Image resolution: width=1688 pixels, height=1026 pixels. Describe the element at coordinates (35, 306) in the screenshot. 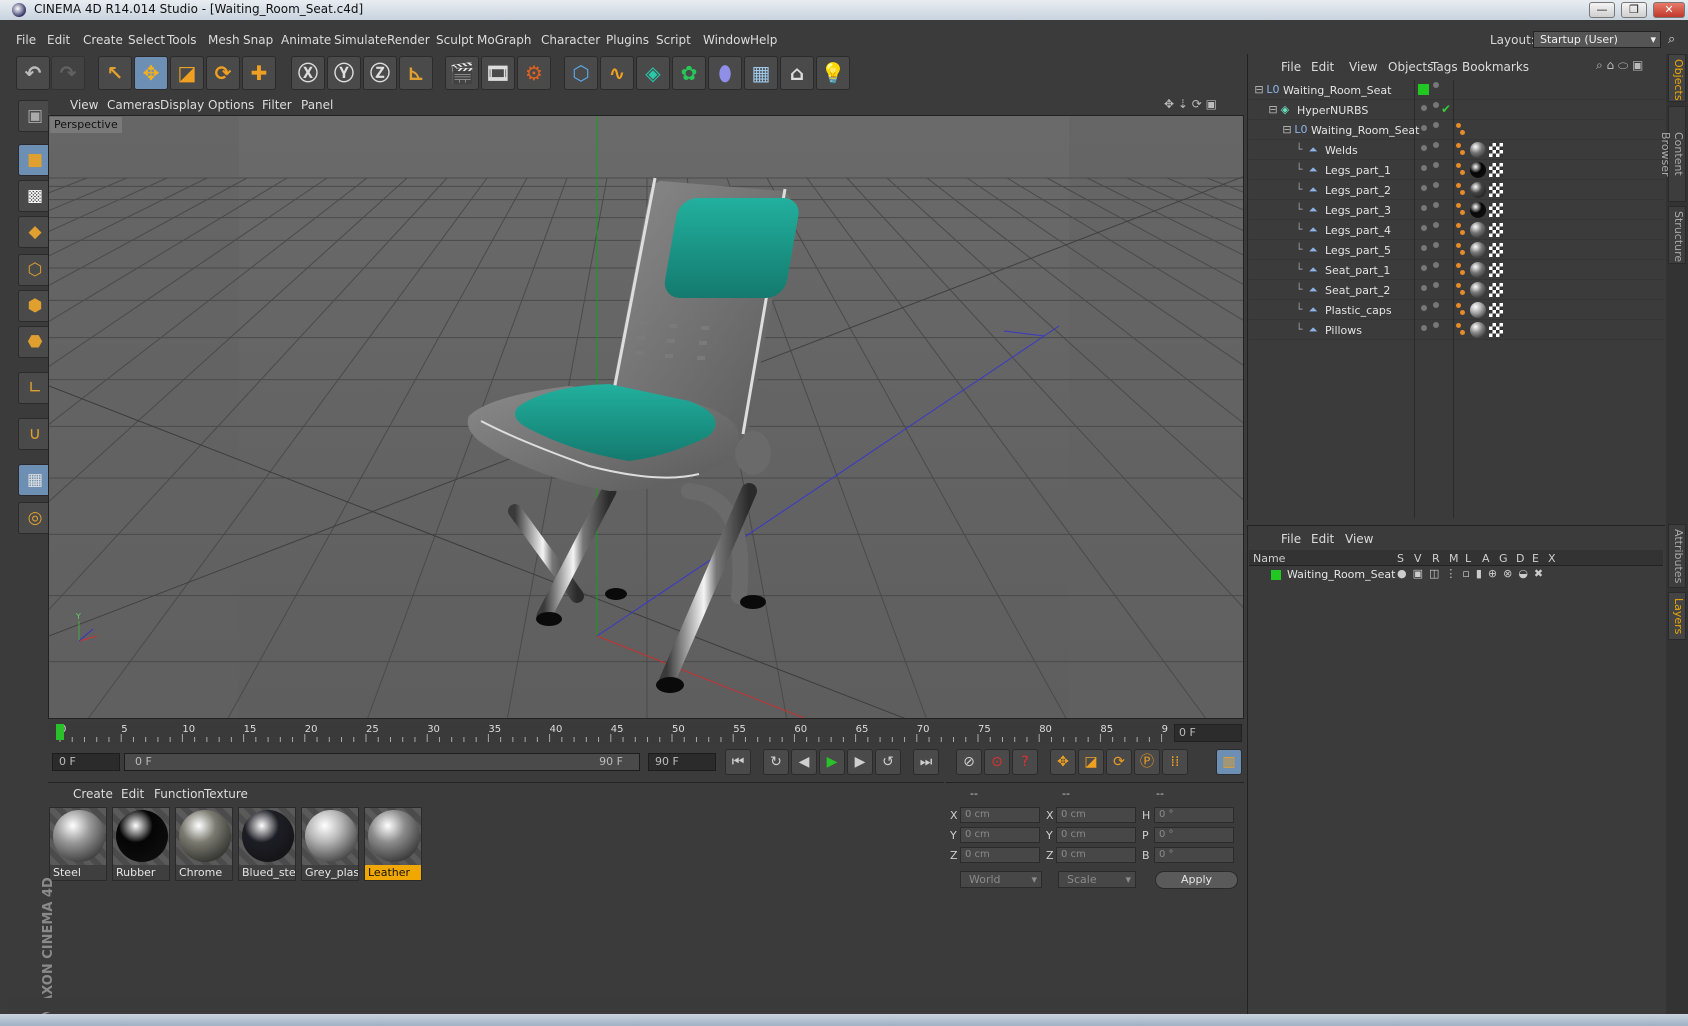

I see `edges-mode-button: ⬢` at that location.